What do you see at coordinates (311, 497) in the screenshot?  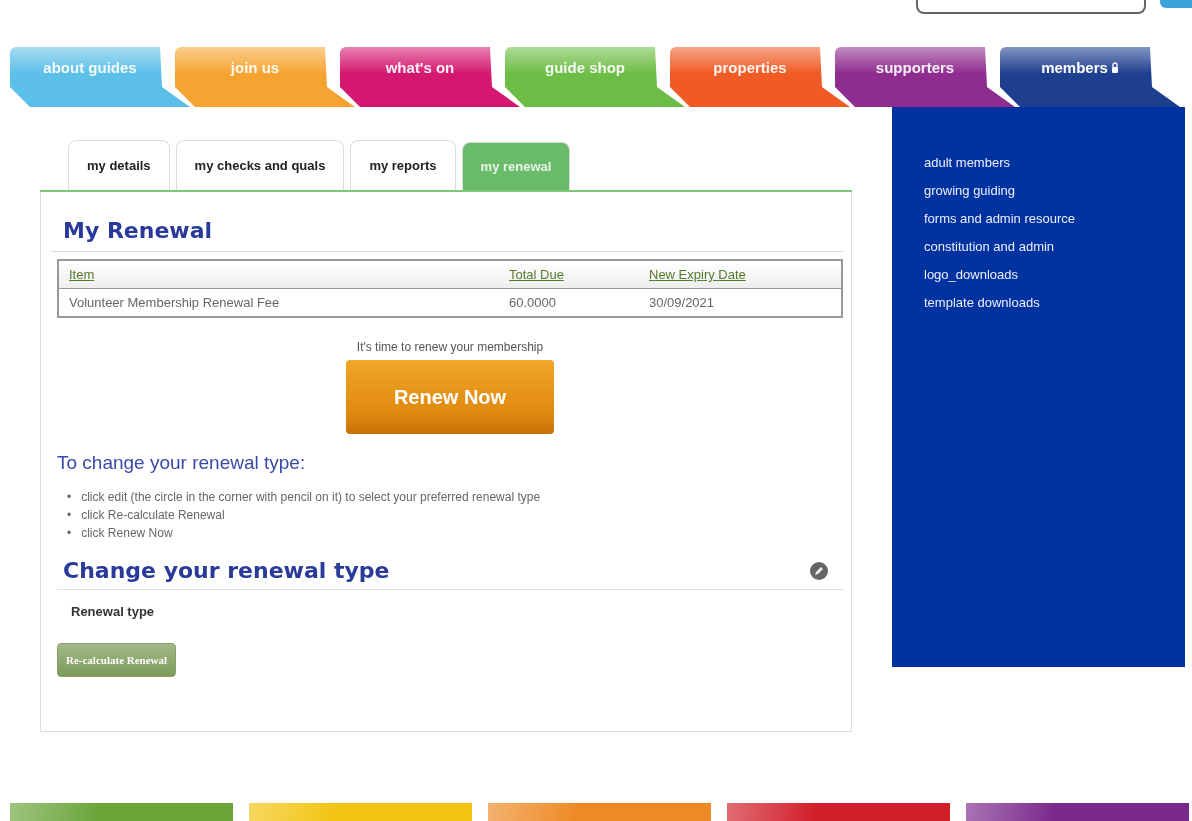 I see `instruction-item: click edit (the circle in the corner with pencil on it) to select your preferred renewal type` at bounding box center [311, 497].